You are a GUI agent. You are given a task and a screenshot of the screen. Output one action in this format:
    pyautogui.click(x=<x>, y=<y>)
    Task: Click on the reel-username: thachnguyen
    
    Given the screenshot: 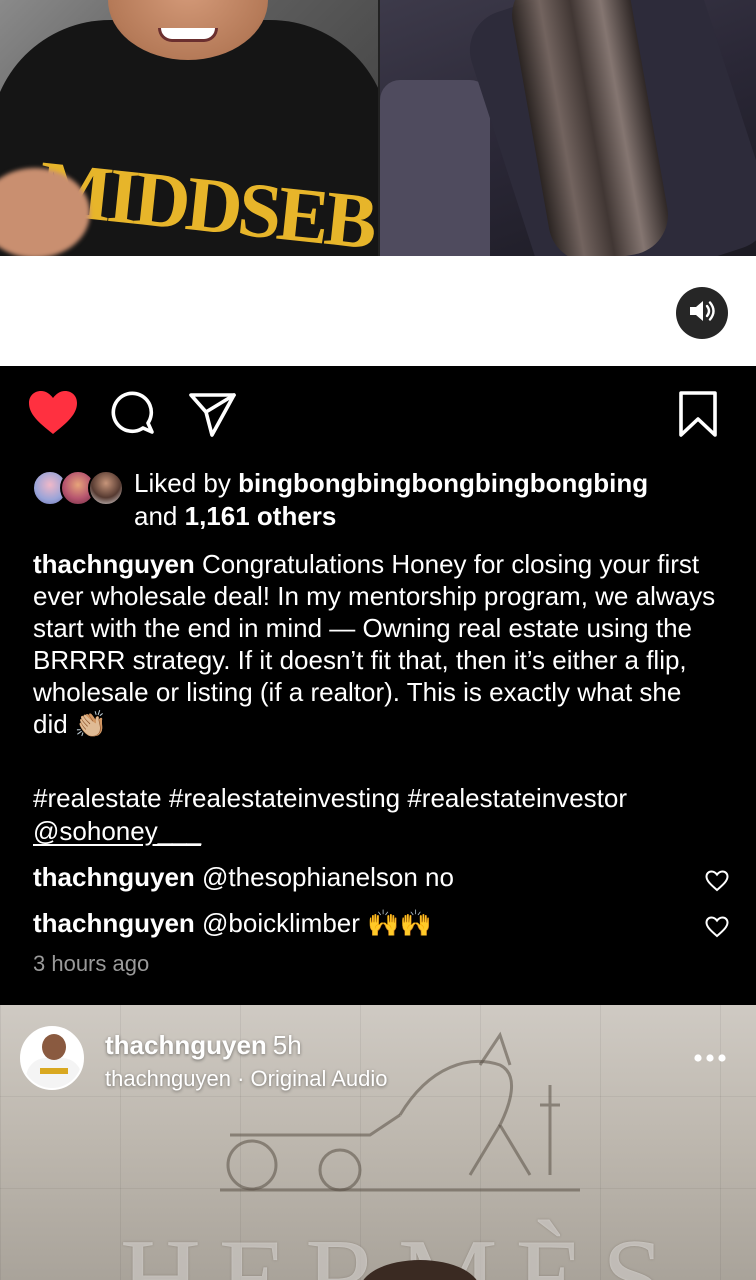 What is the action you would take?
    pyautogui.click(x=186, y=1045)
    